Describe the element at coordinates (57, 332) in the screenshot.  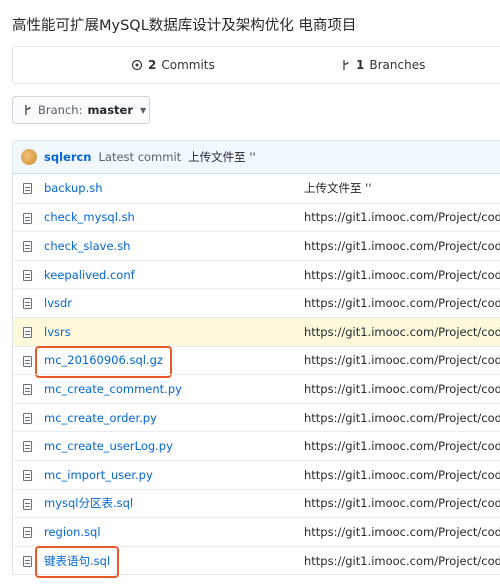
I see `file-name-link: lvsrs` at that location.